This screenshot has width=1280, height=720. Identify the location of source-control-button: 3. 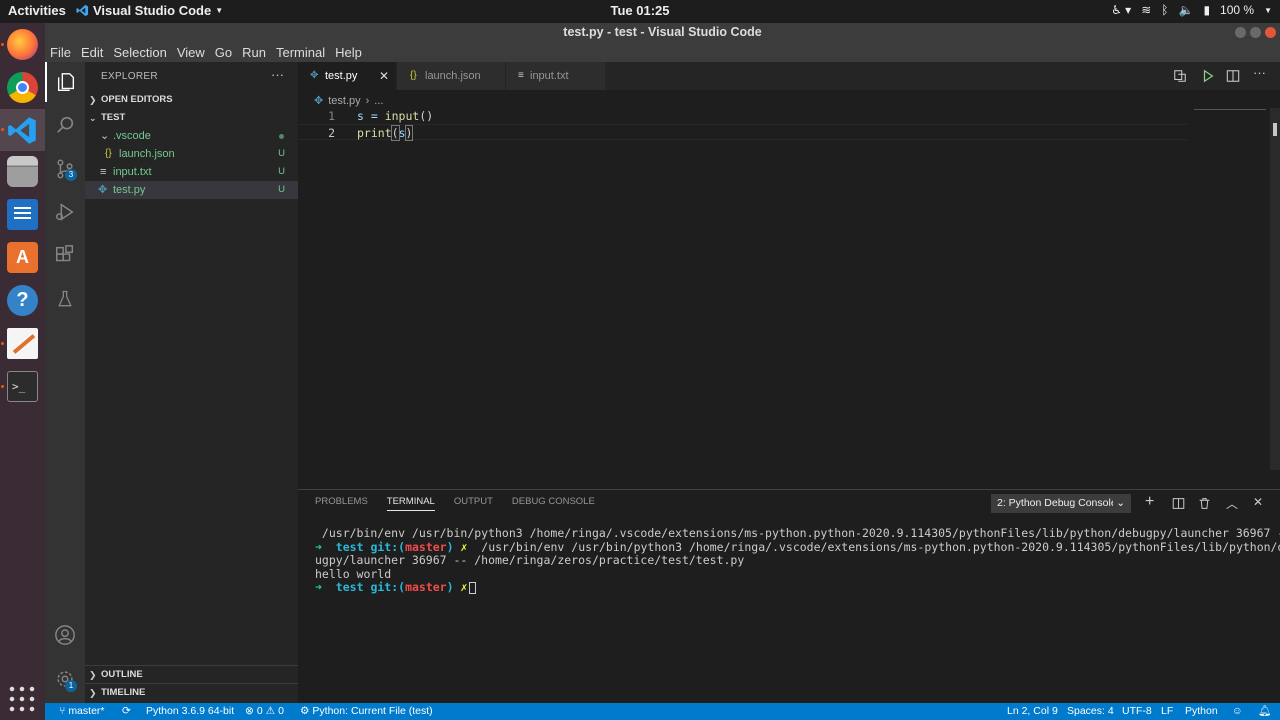
(65, 169).